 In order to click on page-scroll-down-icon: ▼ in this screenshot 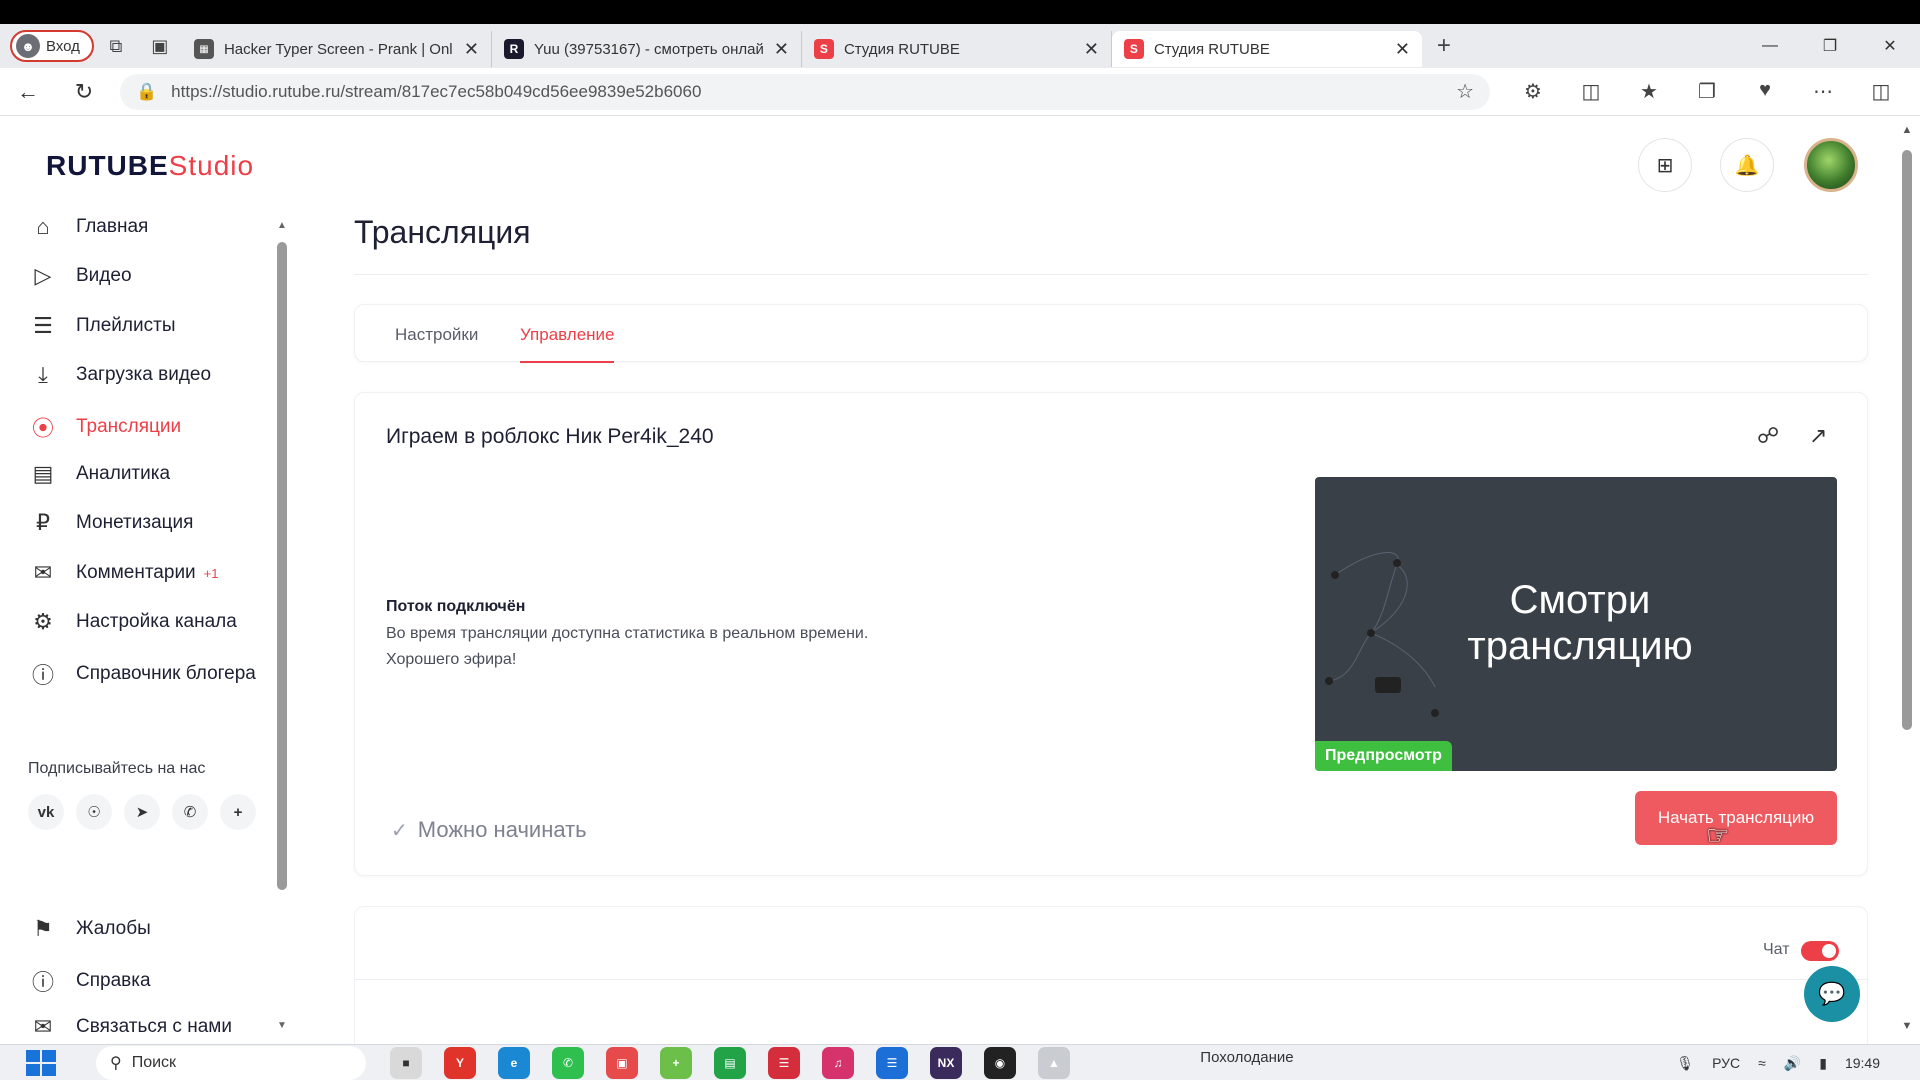, I will do `click(1907, 1026)`.